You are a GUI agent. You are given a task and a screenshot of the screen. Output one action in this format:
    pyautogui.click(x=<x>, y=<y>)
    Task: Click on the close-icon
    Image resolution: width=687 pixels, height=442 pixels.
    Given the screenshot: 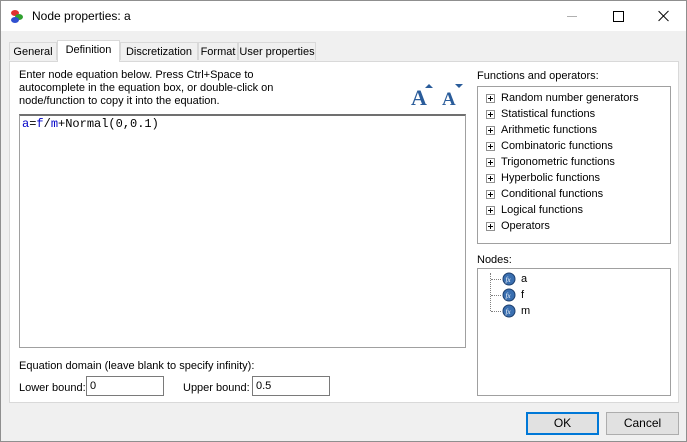 What is the action you would take?
    pyautogui.click(x=664, y=16)
    